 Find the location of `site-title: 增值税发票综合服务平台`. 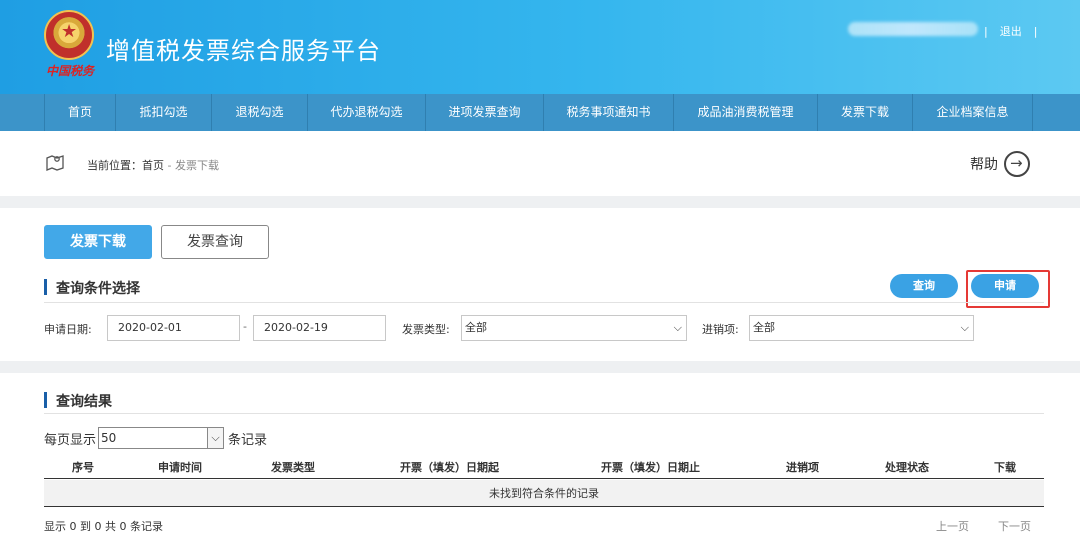

site-title: 增值税发票综合服务平台 is located at coordinates (243, 51).